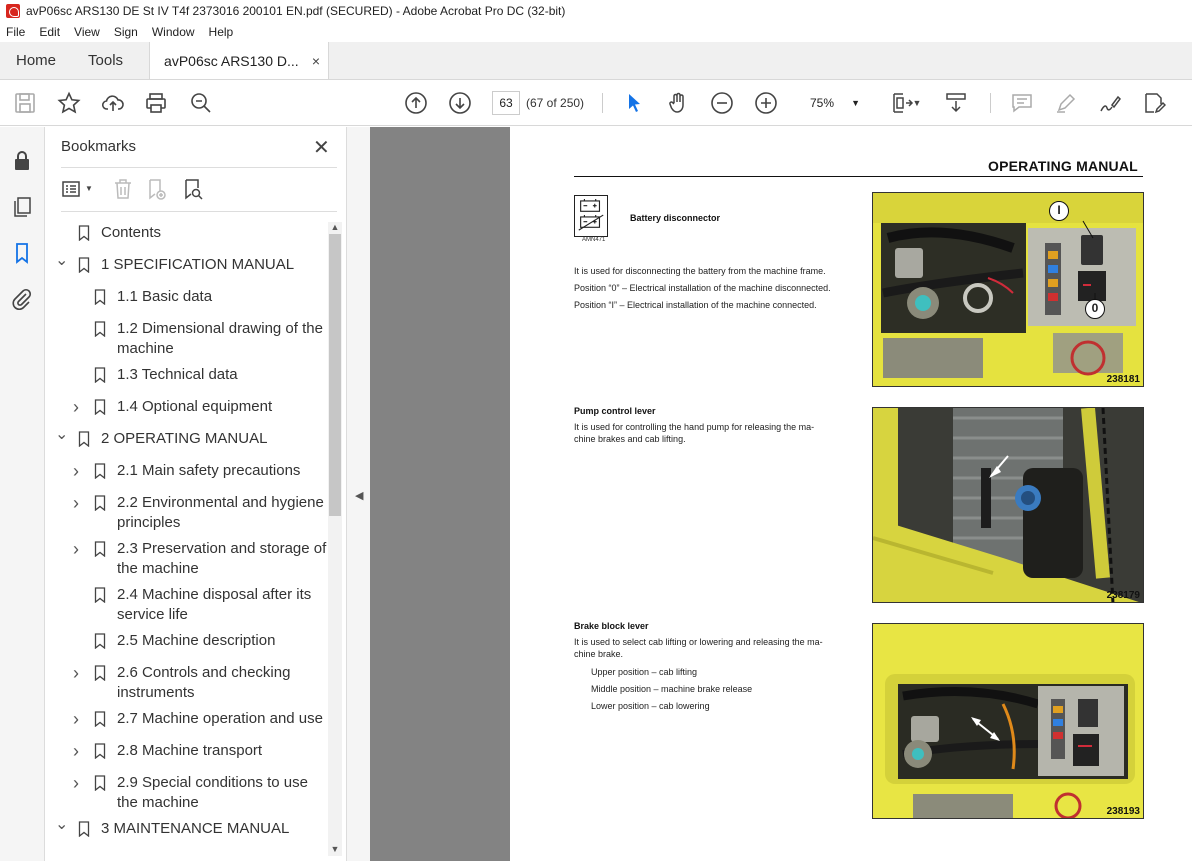 The image size is (1192, 861). What do you see at coordinates (187, 233) in the screenshot?
I see `bookmark-item: Contents` at bounding box center [187, 233].